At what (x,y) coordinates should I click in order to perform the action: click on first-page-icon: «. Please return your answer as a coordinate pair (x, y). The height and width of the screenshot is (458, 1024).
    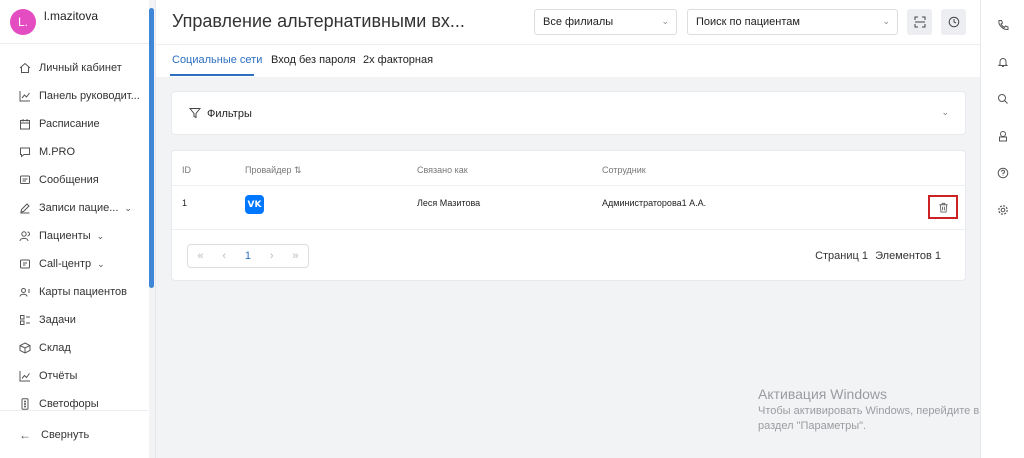
    Looking at the image, I should click on (200, 256).